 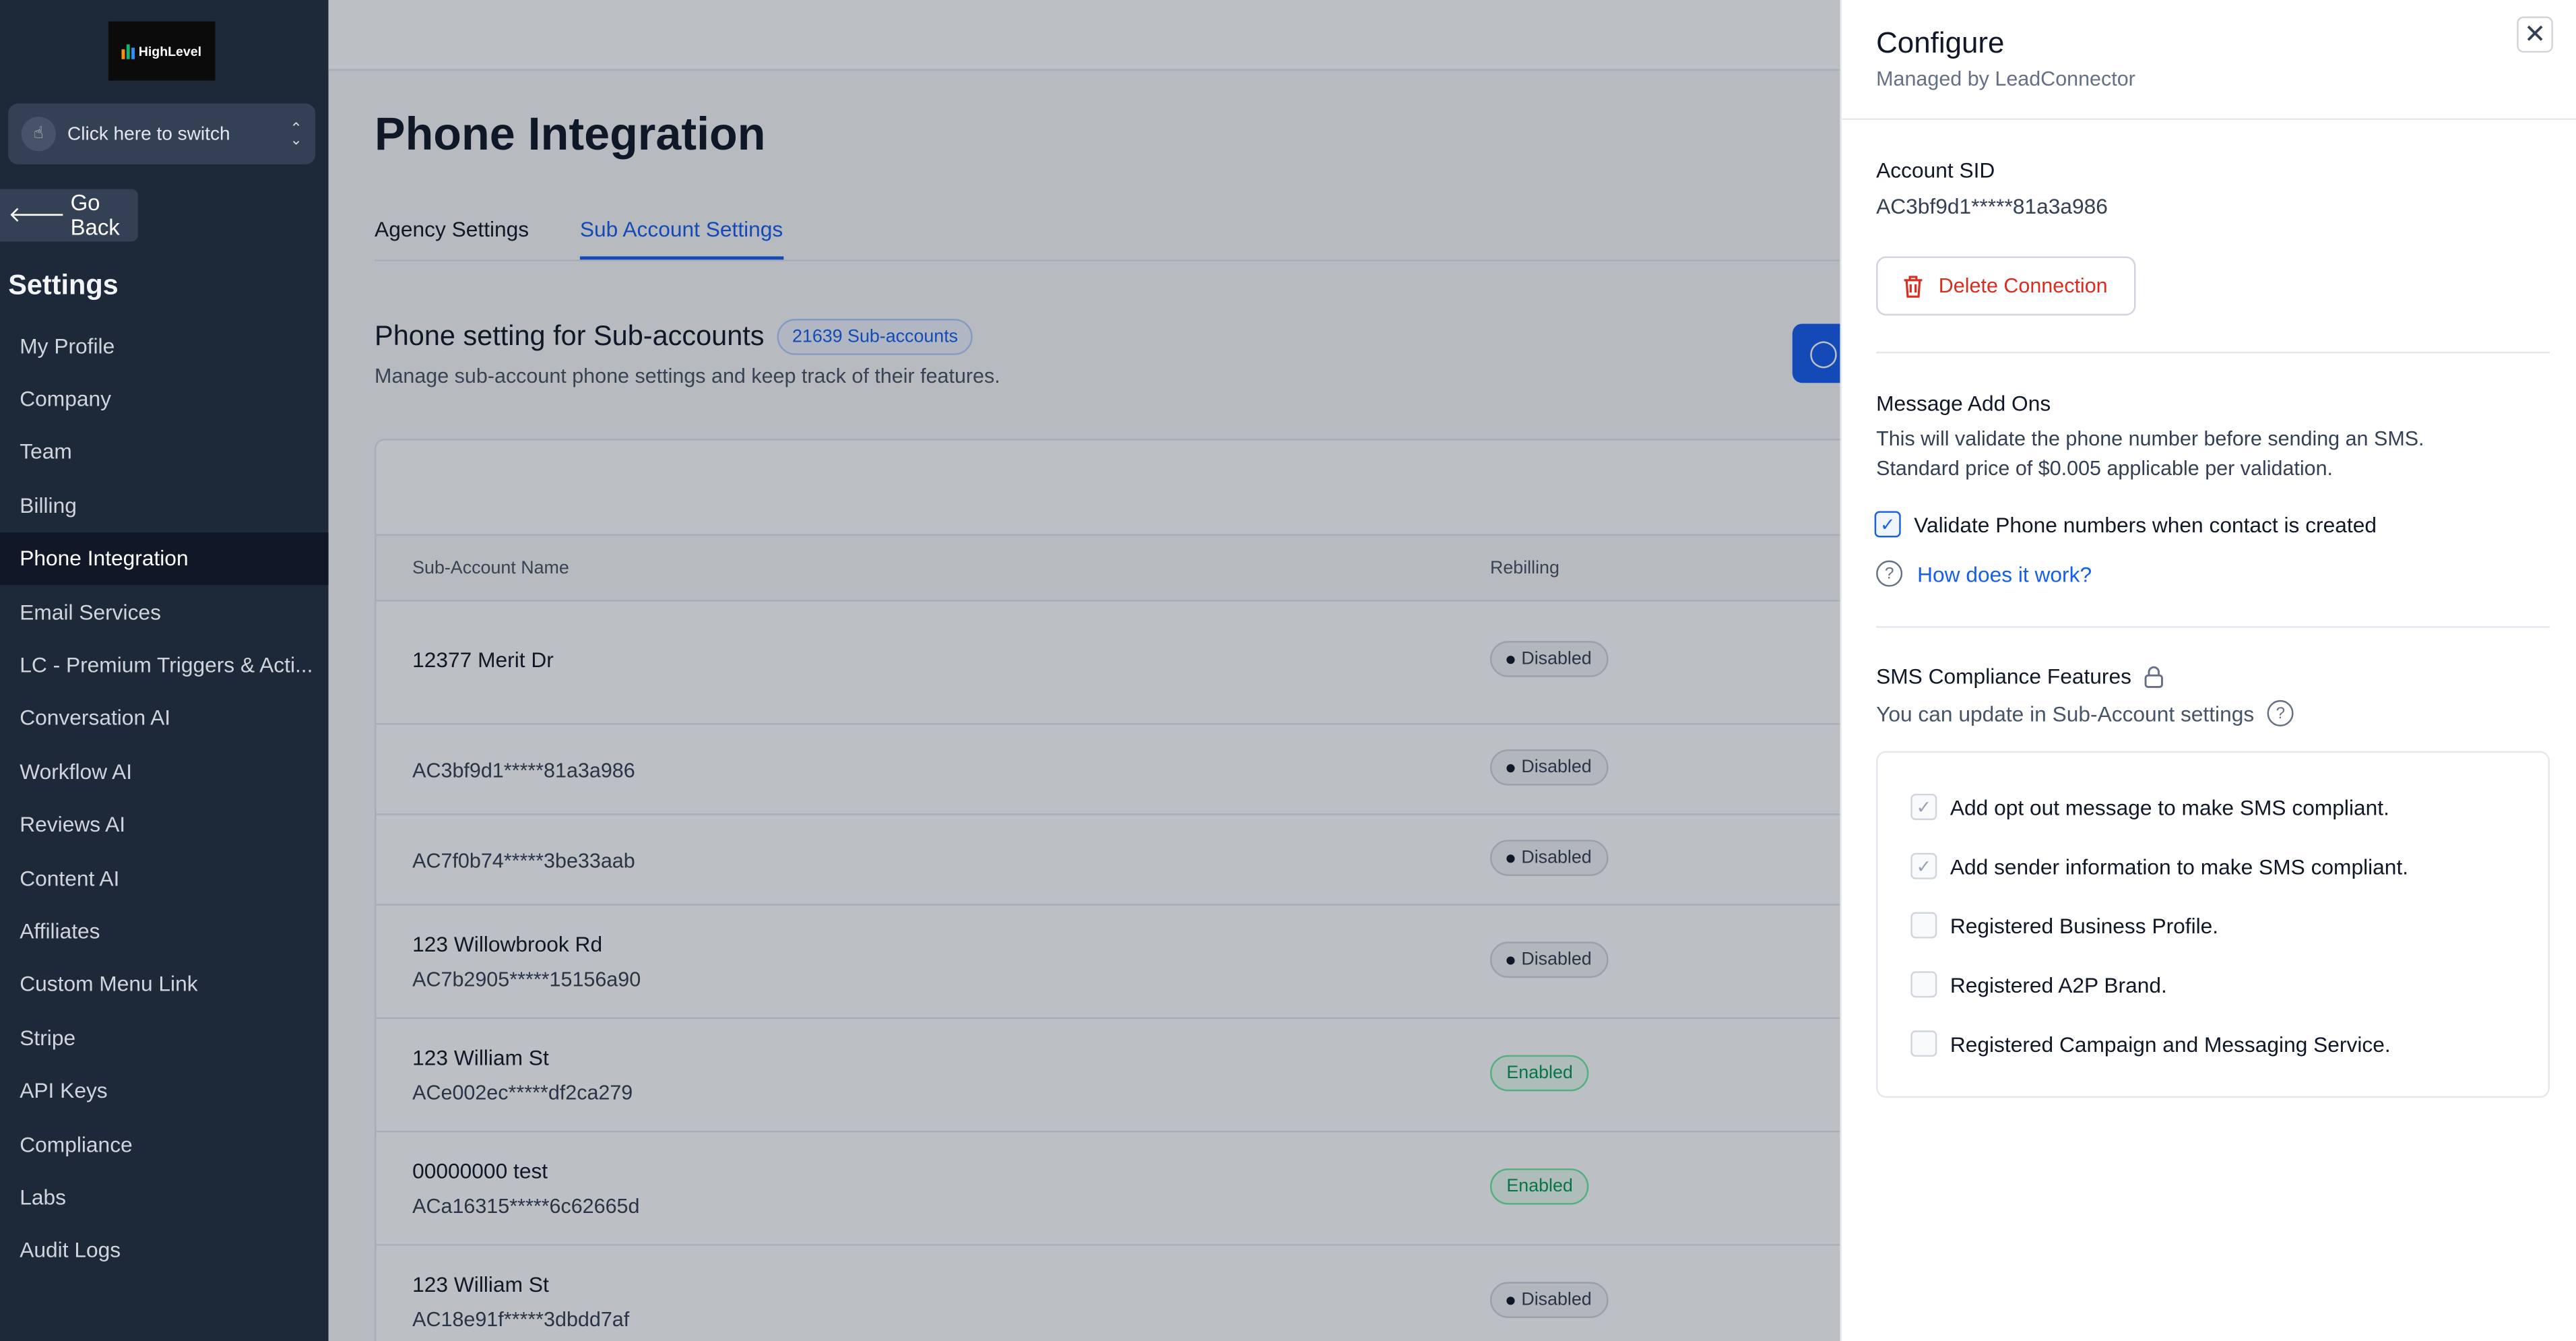 I want to click on sidebar-item-my-profile: My Profile, so click(x=165, y=346).